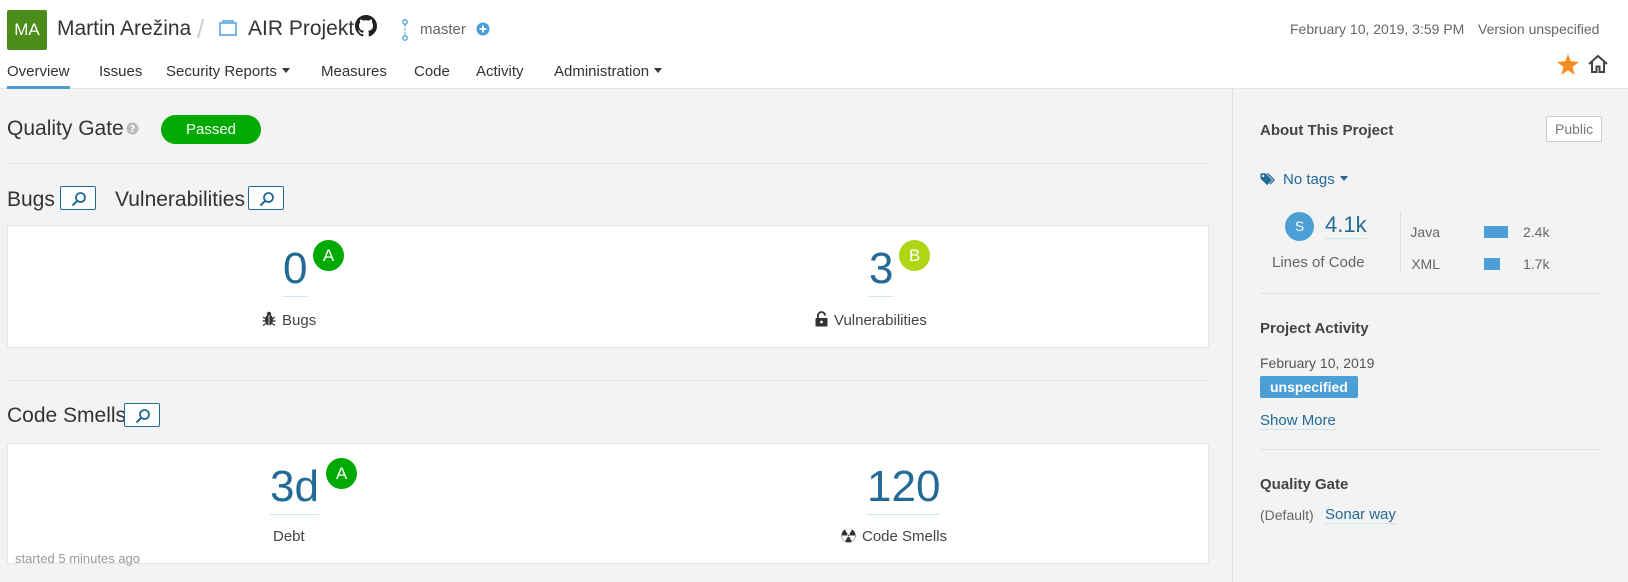 The image size is (1628, 582). Describe the element at coordinates (228, 30) in the screenshot. I see `project-icon` at that location.